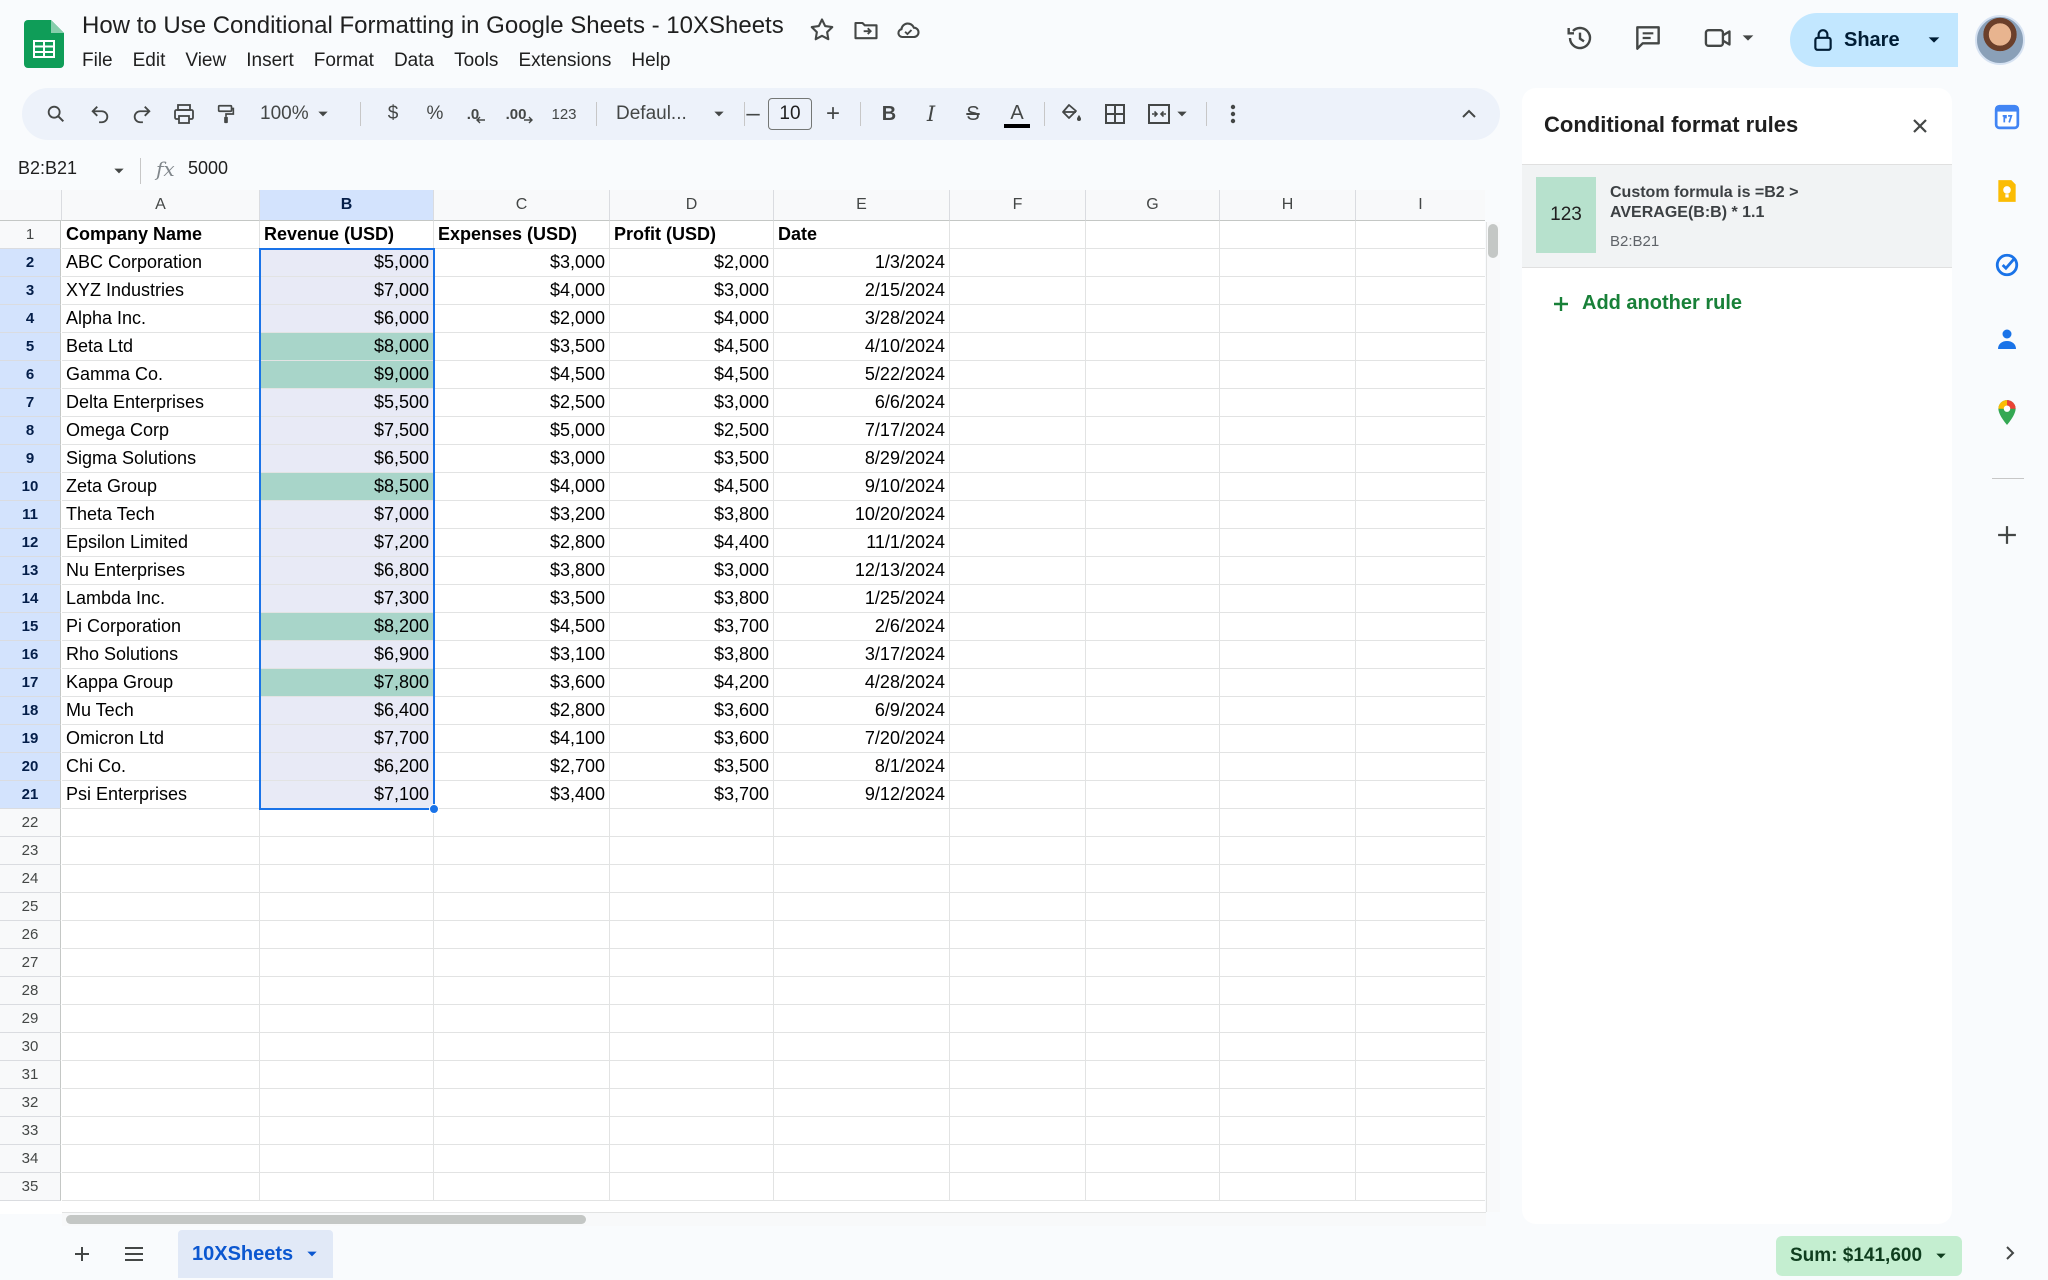  I want to click on row-header: 25, so click(30, 907).